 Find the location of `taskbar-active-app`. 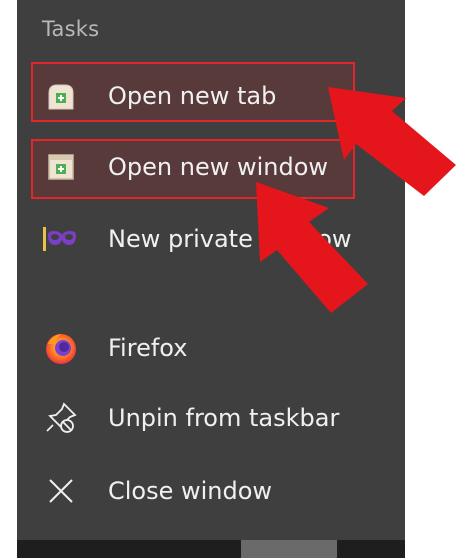

taskbar-active-app is located at coordinates (289, 549).